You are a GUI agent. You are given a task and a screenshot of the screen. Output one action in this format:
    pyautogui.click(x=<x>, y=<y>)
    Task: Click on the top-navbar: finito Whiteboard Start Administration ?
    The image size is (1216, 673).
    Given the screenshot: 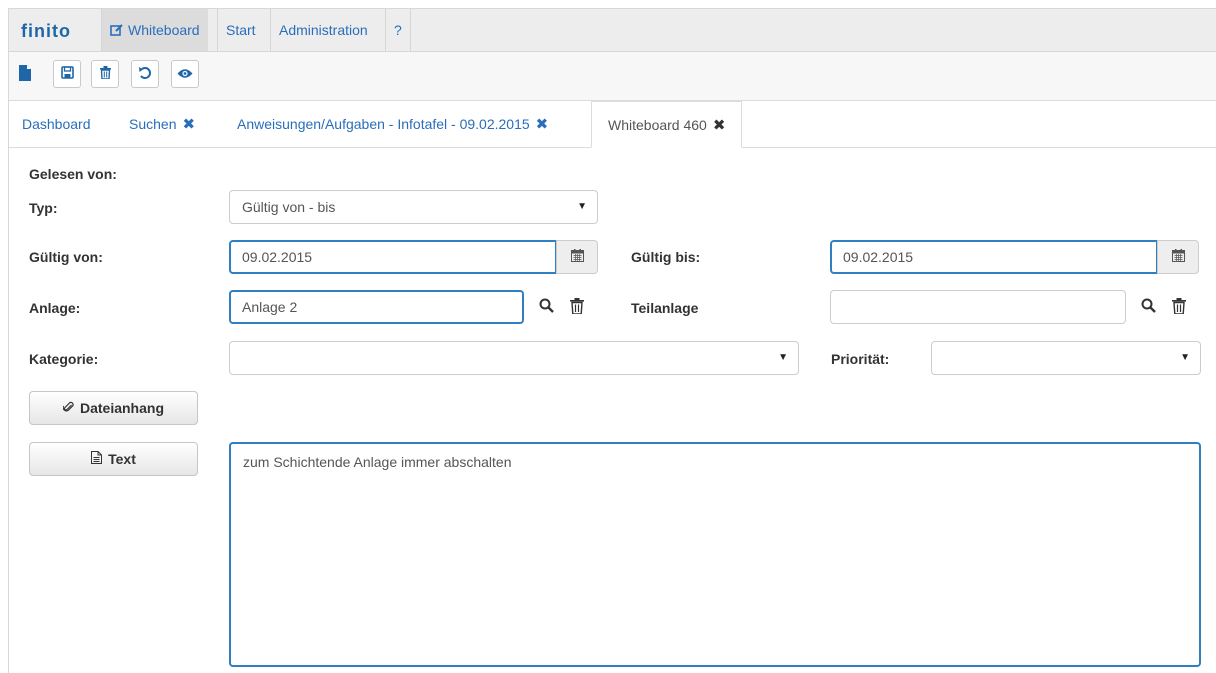 What is the action you would take?
    pyautogui.click(x=612, y=30)
    